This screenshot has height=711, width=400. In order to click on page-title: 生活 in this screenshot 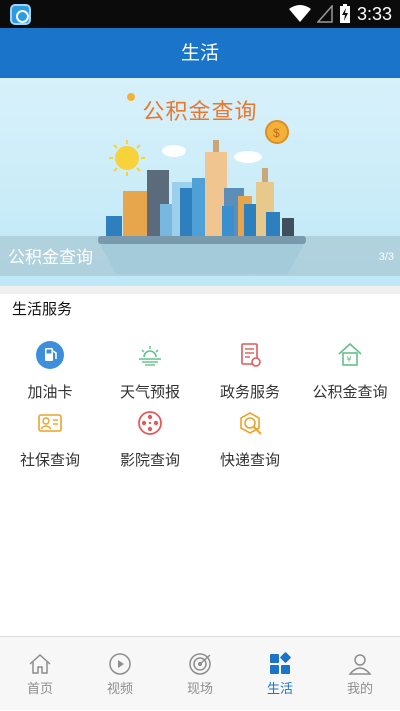, I will do `click(200, 53)`.